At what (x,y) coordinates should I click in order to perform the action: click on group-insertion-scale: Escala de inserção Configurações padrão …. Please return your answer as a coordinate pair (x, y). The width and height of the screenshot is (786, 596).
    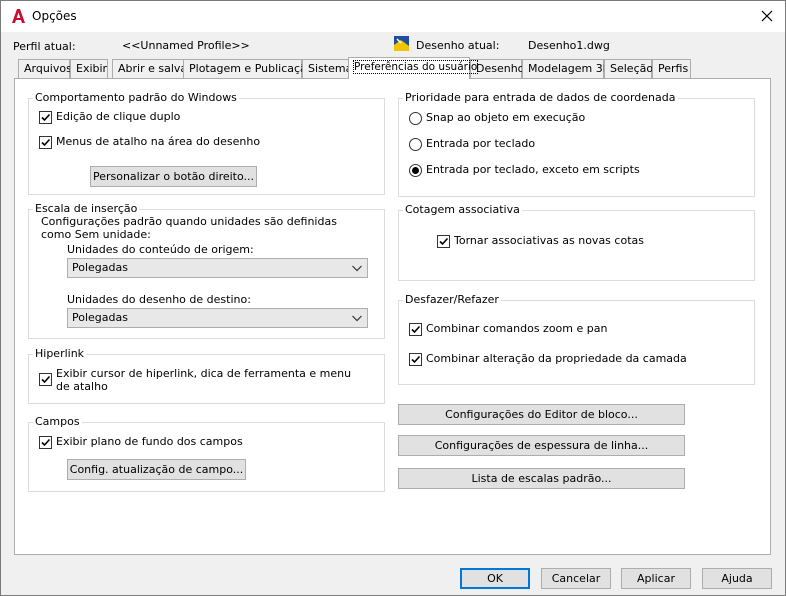
    Looking at the image, I should click on (206, 270).